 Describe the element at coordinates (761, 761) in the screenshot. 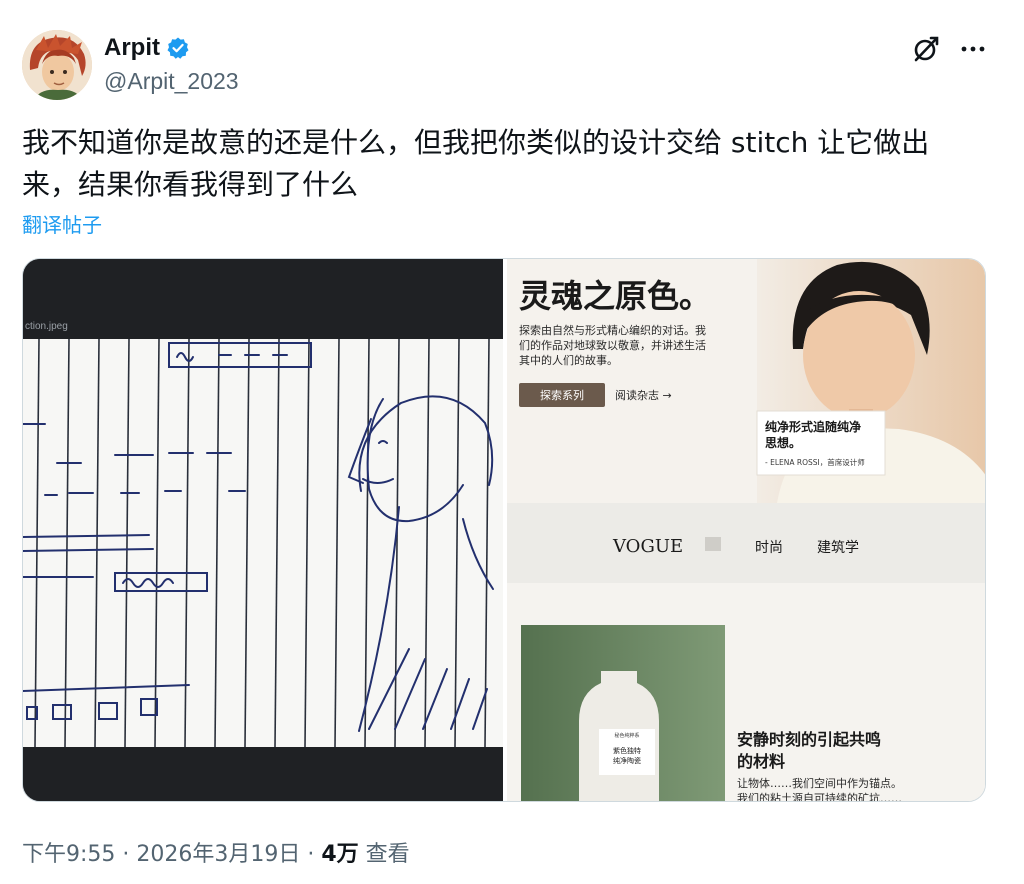

I see `section-title-line-2: 的材料` at that location.